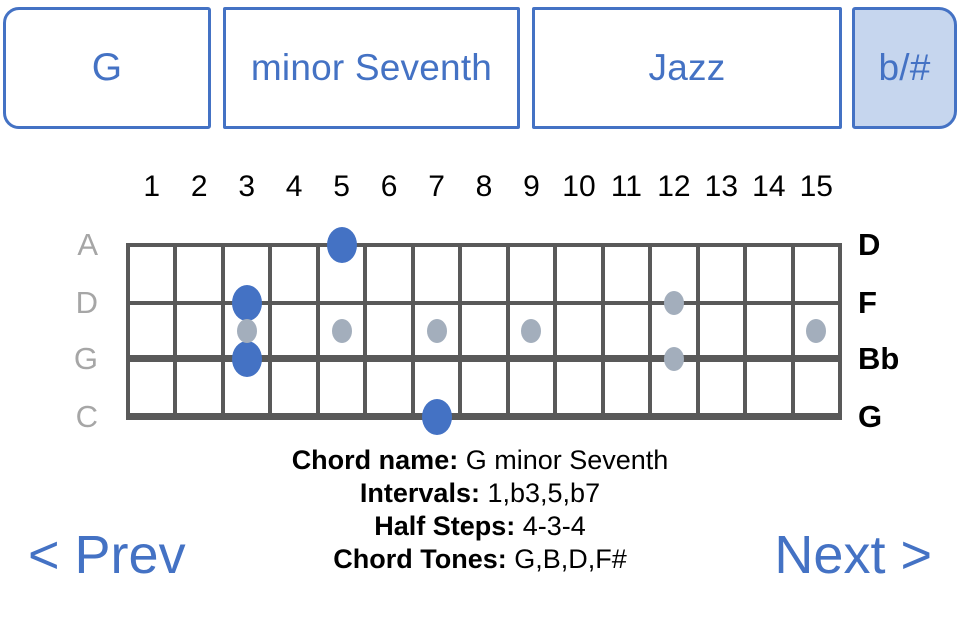 The height and width of the screenshot is (640, 960). I want to click on chord-name-value: G minor Seventh, so click(567, 460).